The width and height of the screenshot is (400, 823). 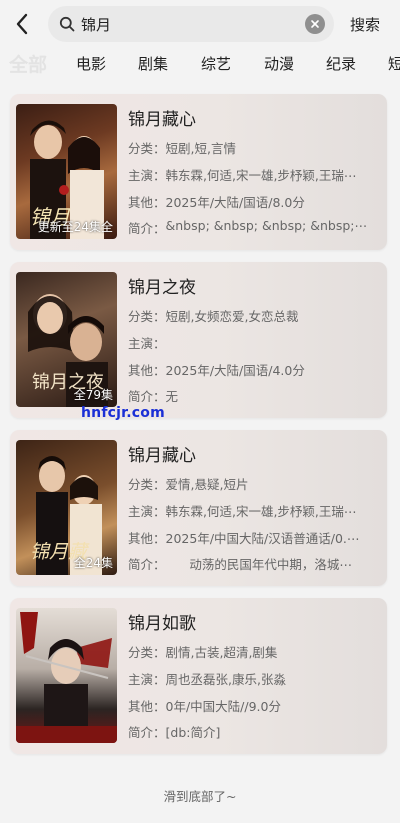 What do you see at coordinates (266, 225) in the screenshot?
I see `intro-value: &nbsp; &nbsp; &nbsp; &nbsp;⋯` at bounding box center [266, 225].